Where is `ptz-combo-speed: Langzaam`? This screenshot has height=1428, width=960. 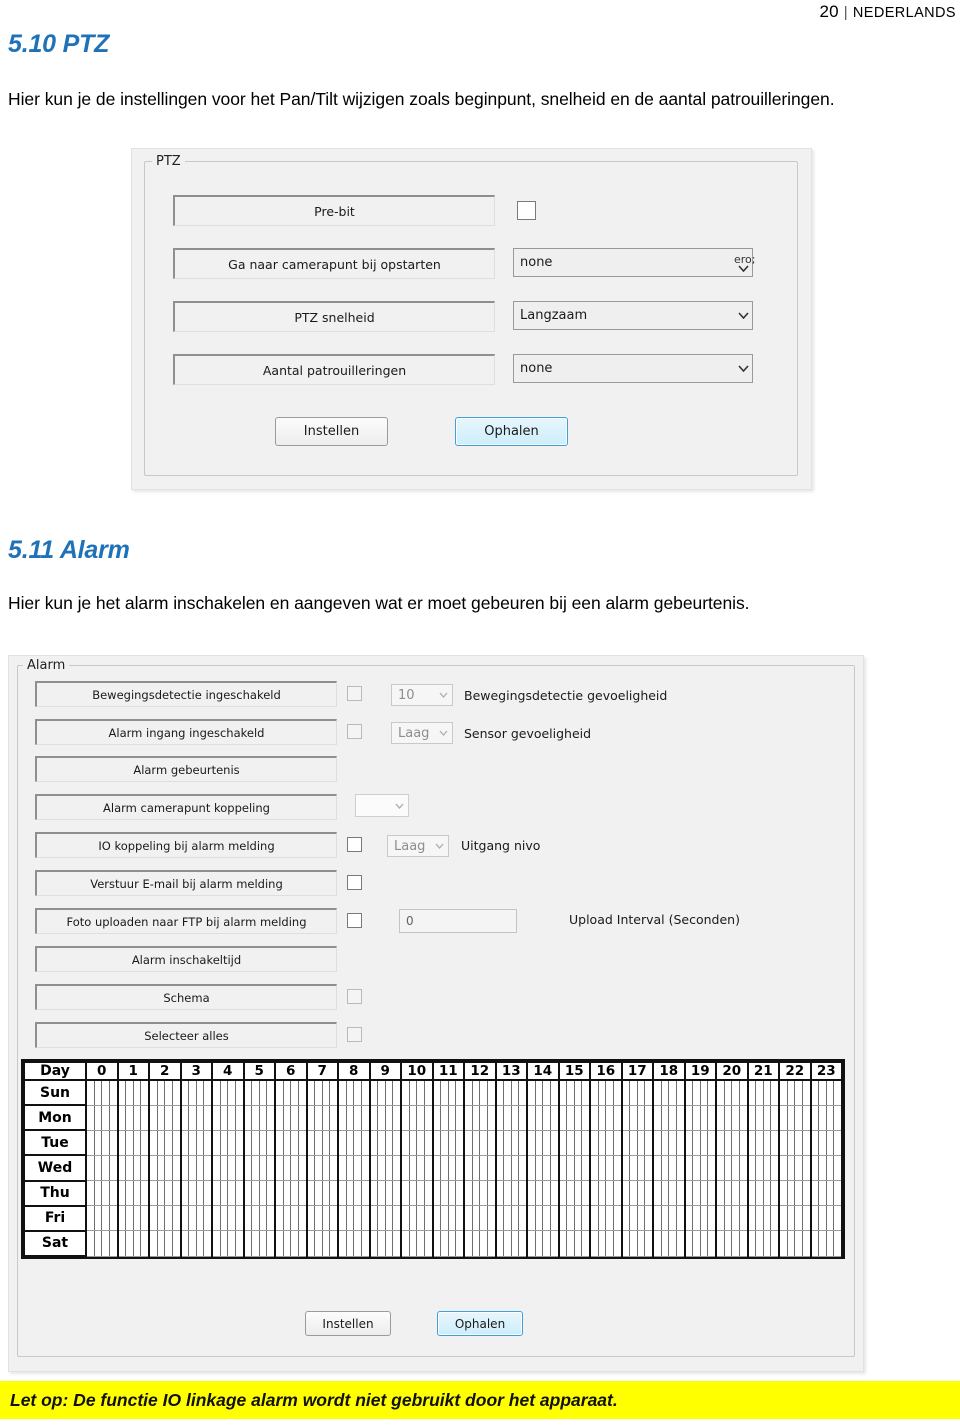 ptz-combo-speed: Langzaam is located at coordinates (633, 315).